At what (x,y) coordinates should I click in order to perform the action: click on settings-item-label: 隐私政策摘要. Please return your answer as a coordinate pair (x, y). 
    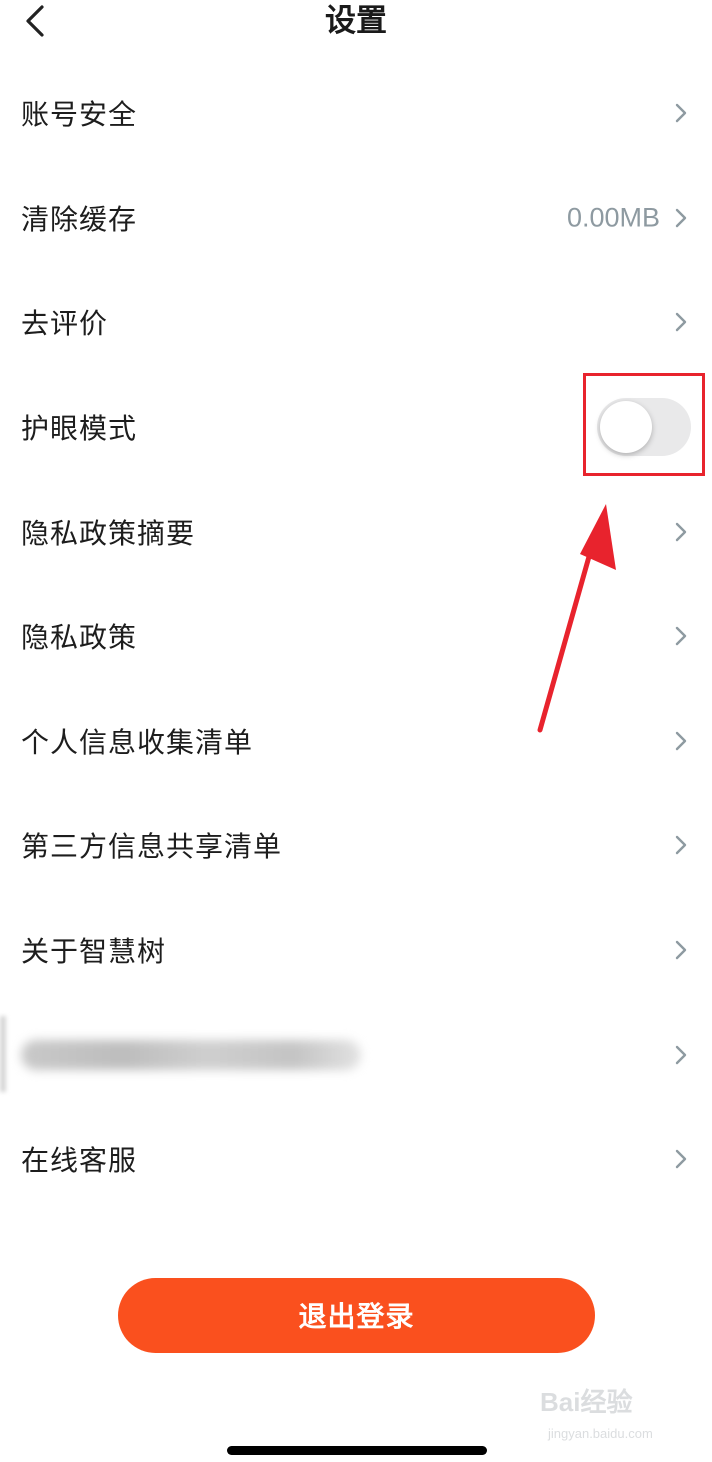
    Looking at the image, I should click on (108, 533).